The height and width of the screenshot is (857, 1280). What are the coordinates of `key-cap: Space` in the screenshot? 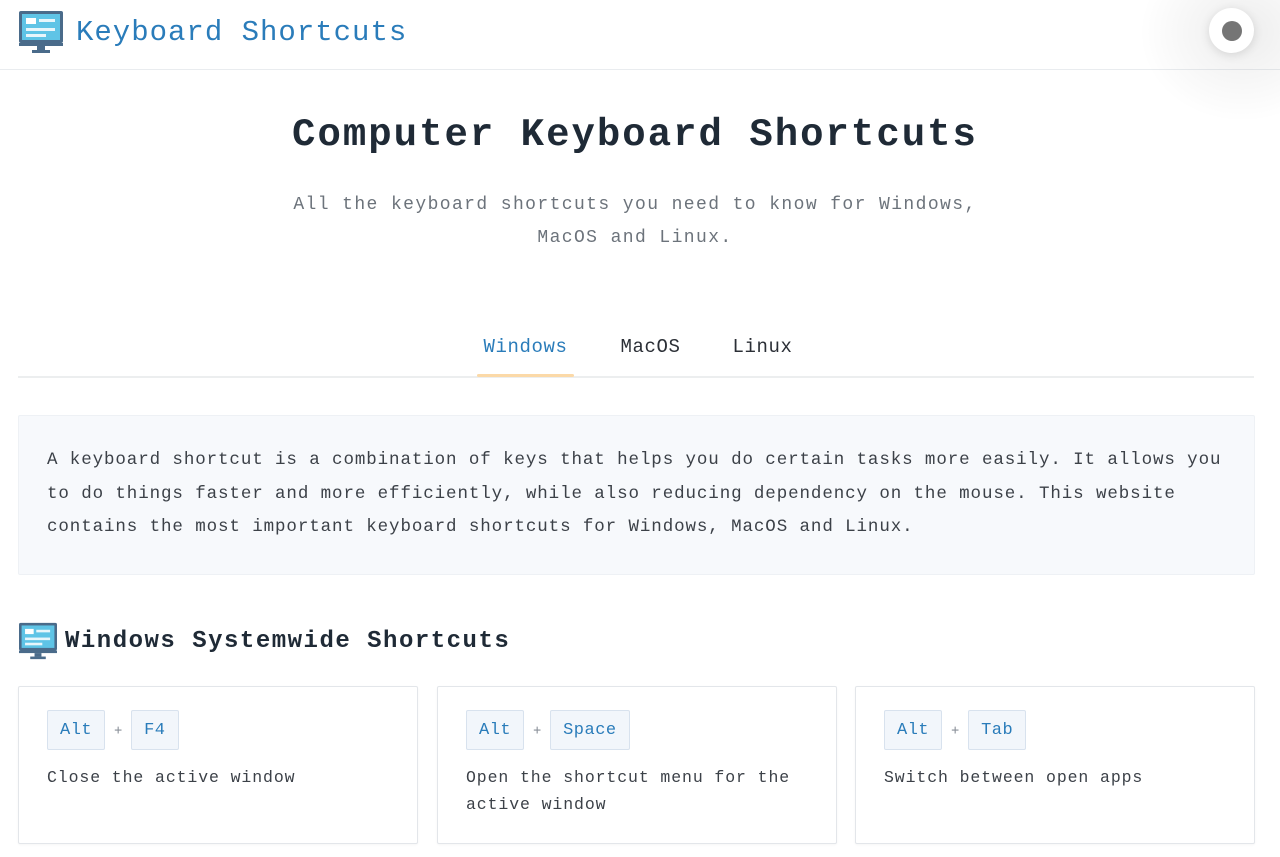 It's located at (590, 730).